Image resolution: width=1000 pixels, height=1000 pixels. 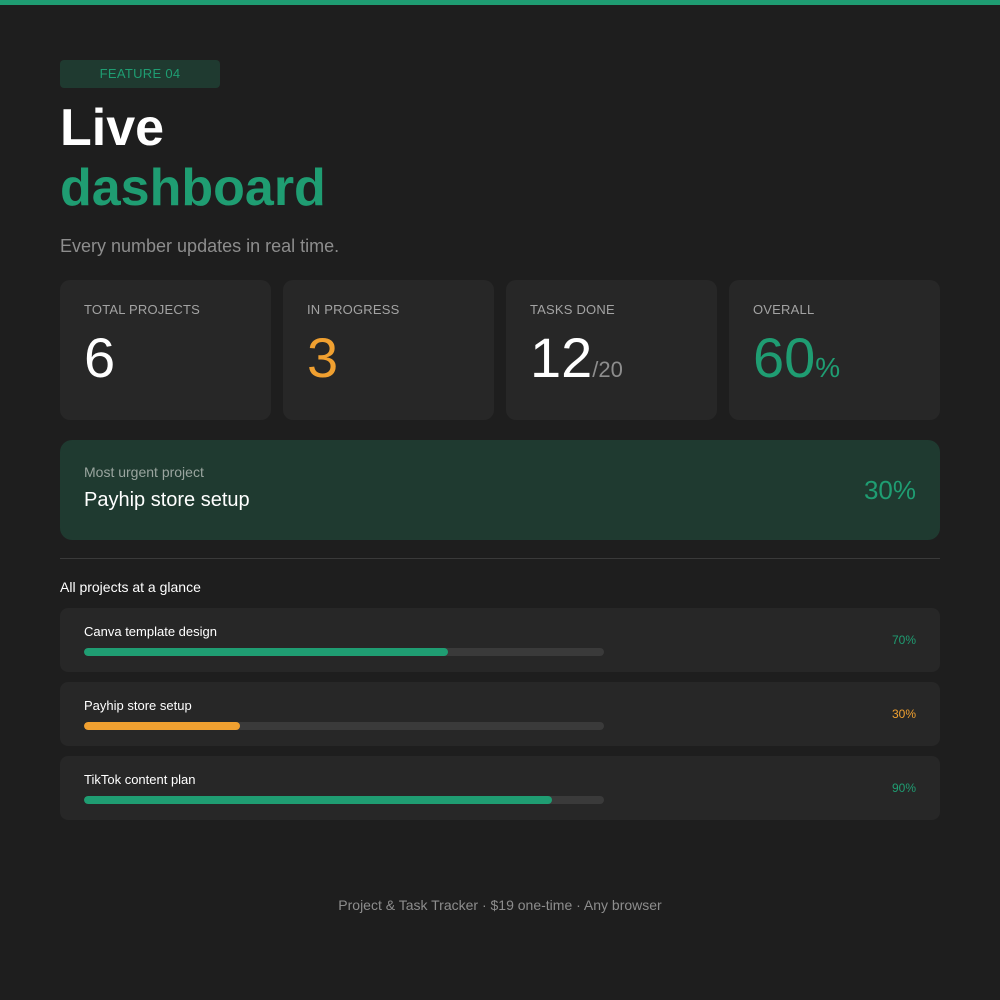 I want to click on stat-label: TASKS DONE, so click(x=572, y=309).